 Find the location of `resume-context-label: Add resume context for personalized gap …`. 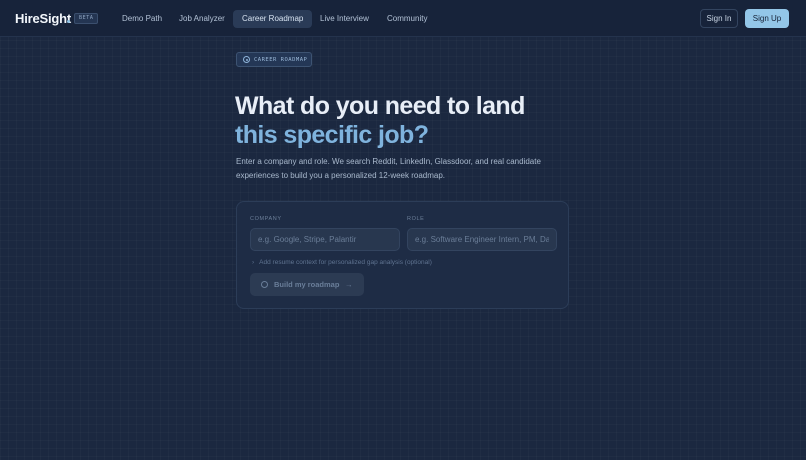

resume-context-label: Add resume context for personalized gap … is located at coordinates (345, 262).